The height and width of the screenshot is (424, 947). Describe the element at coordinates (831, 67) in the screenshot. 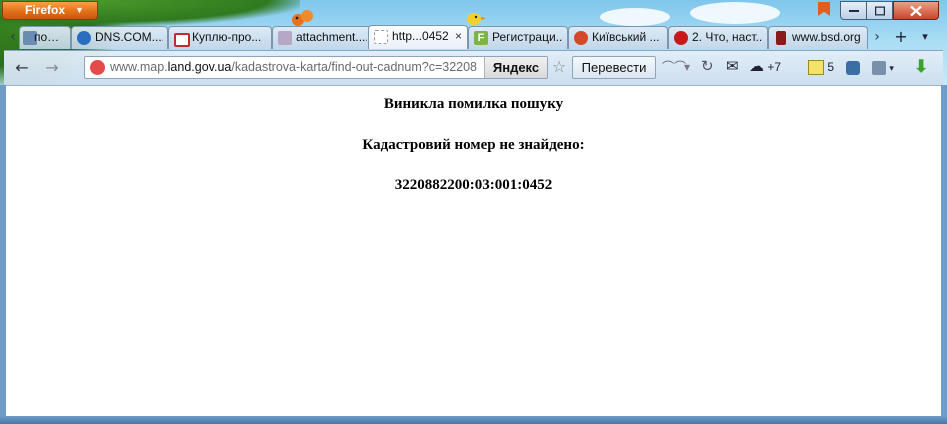

I see `notes-count: 5` at that location.